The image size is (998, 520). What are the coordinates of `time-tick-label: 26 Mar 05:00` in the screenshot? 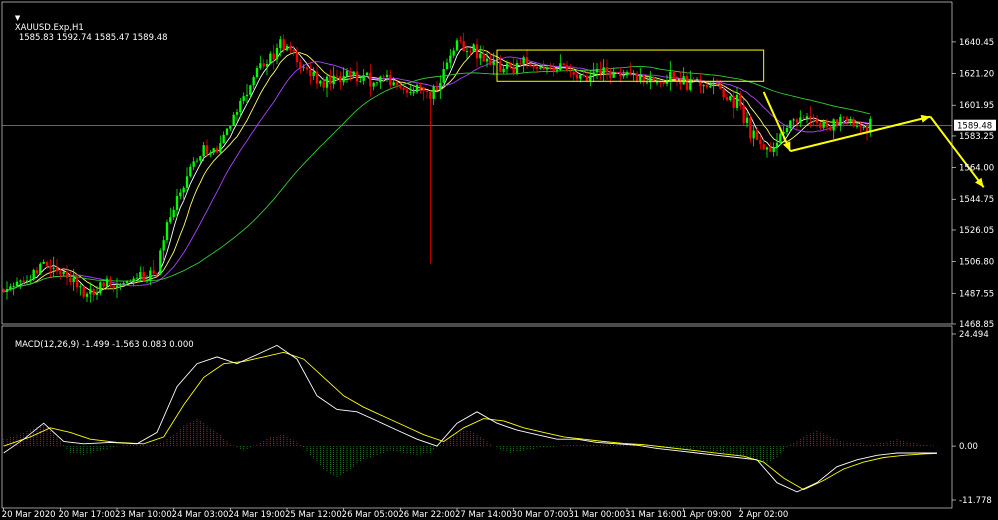 It's located at (370, 515).